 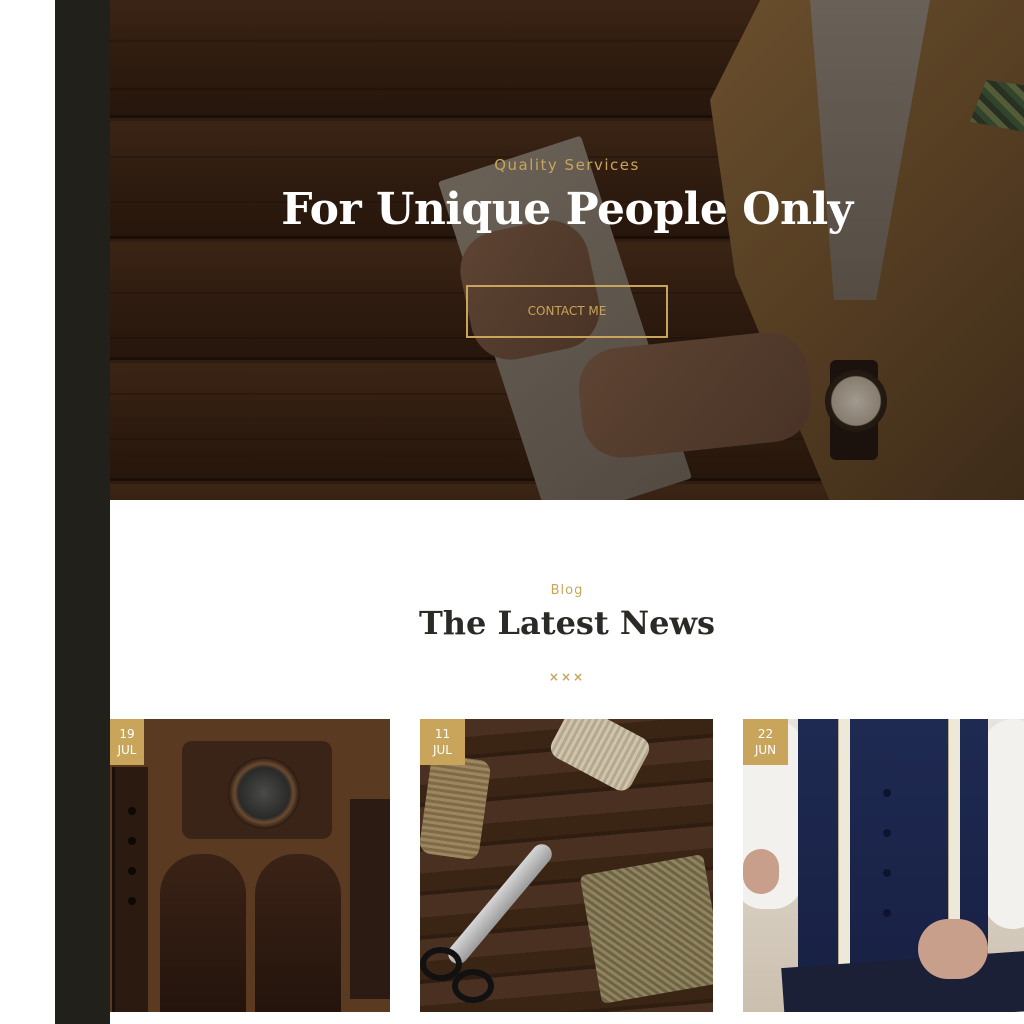 What do you see at coordinates (442, 734) in the screenshot?
I see `date-day: 11` at bounding box center [442, 734].